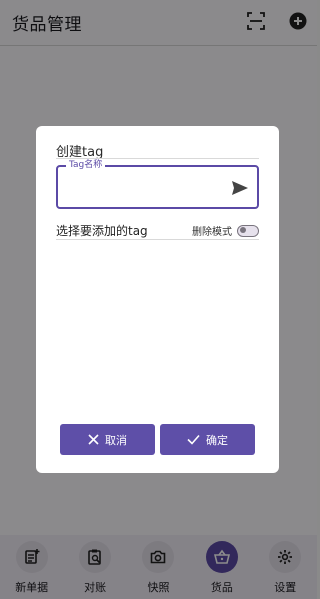 The height and width of the screenshot is (599, 320). I want to click on cancel-button: 取消, so click(107, 439).